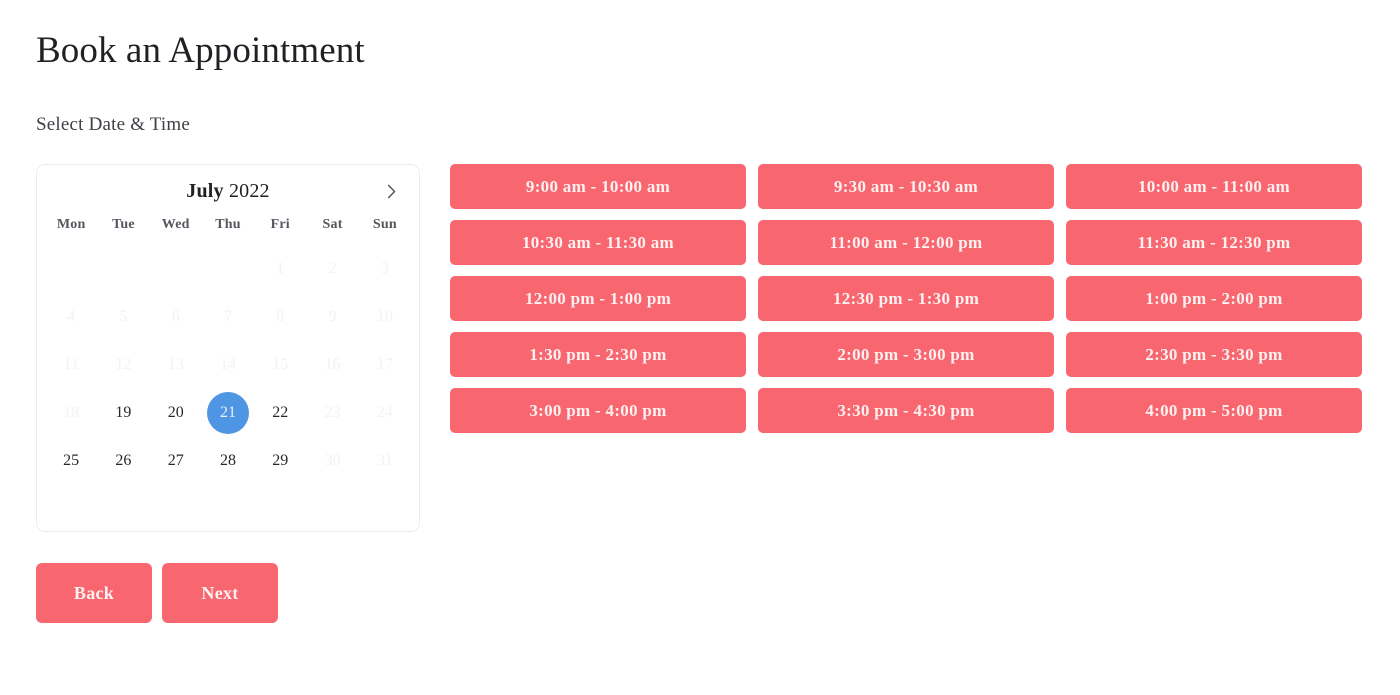 This screenshot has width=1400, height=695. What do you see at coordinates (1214, 186) in the screenshot?
I see `time-slot-button: 10:00 am - 11:00 am` at bounding box center [1214, 186].